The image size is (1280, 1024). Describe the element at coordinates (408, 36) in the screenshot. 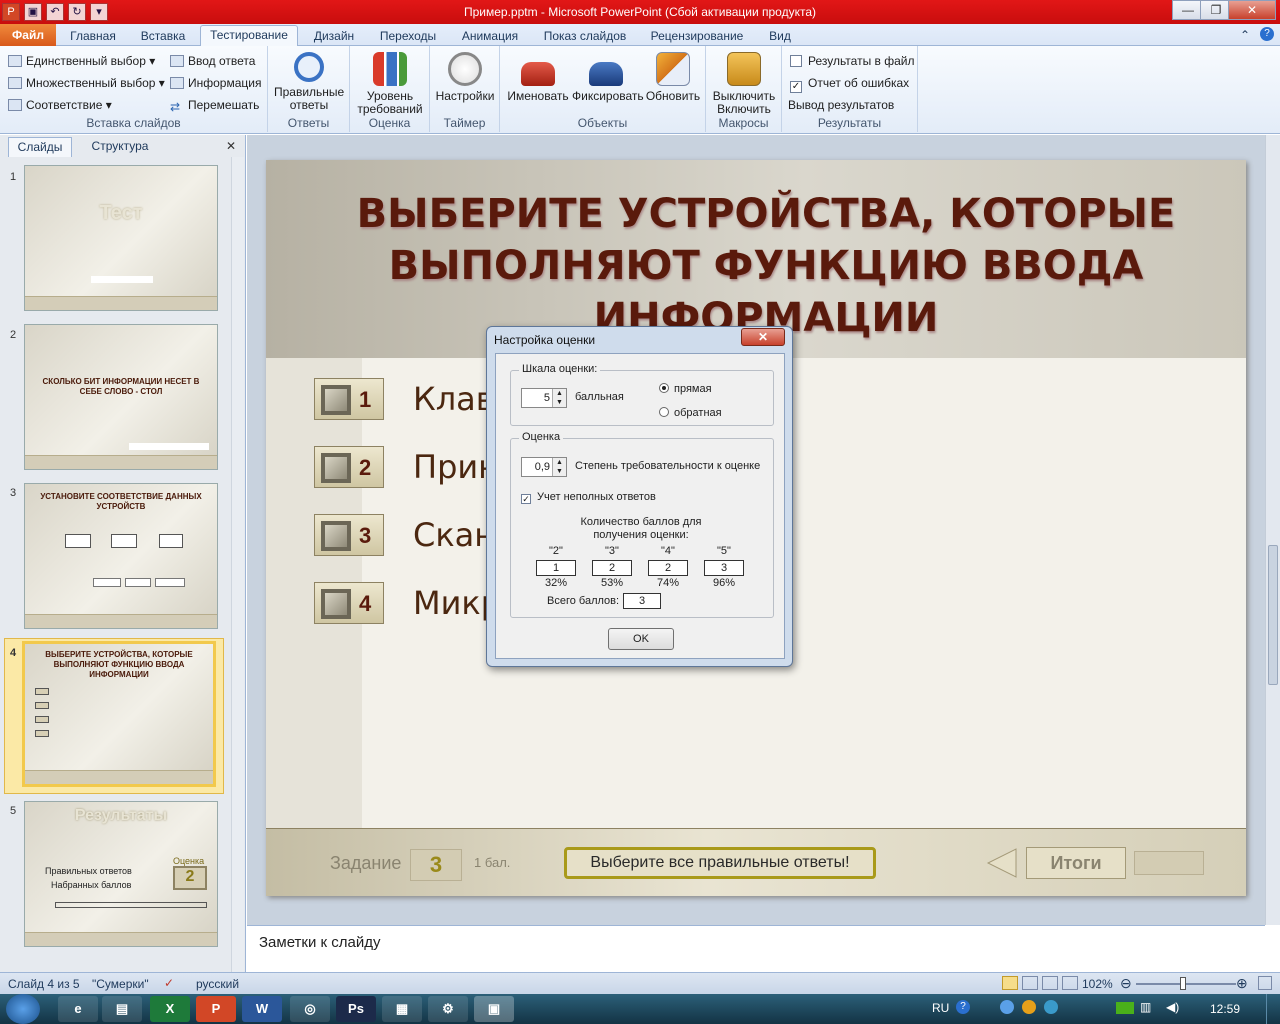

I see `tab-transitions: Переходы` at that location.